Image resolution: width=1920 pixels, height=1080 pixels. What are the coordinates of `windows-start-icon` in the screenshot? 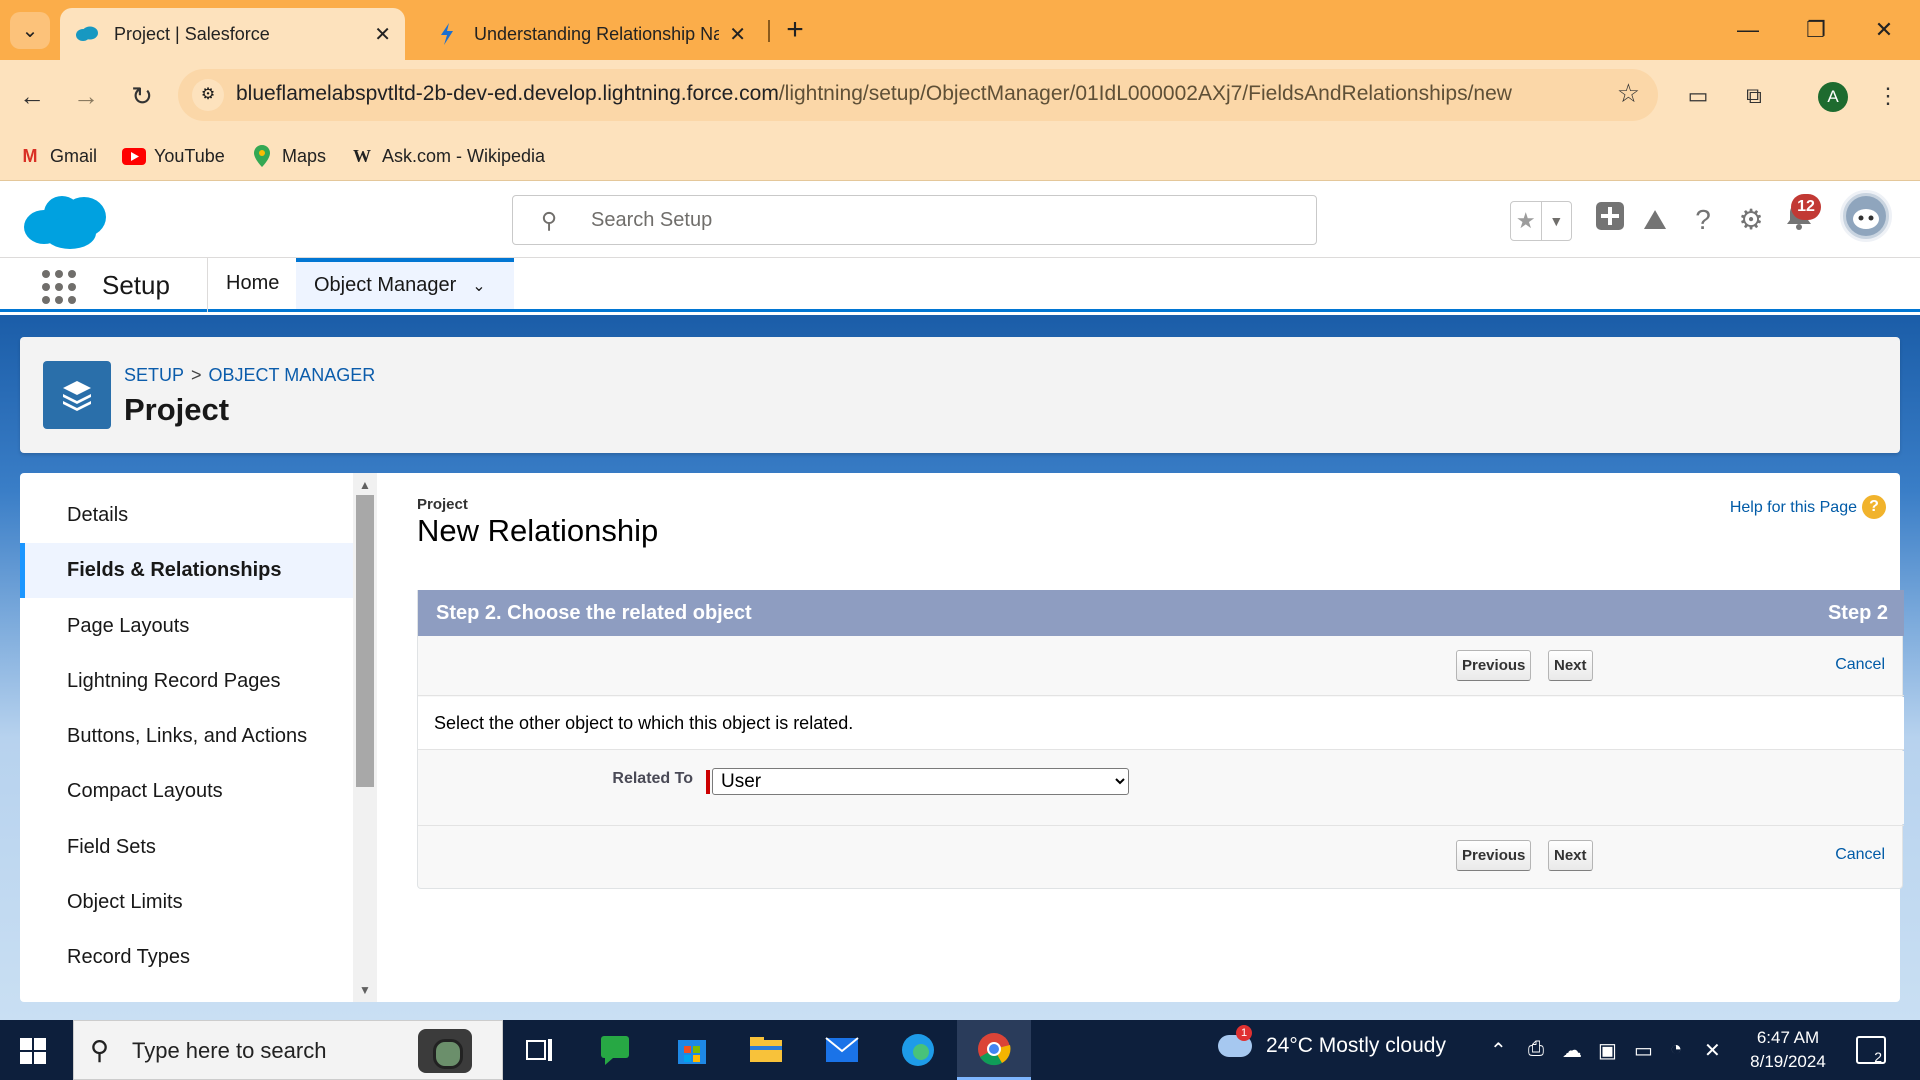 It's located at (33, 1051).